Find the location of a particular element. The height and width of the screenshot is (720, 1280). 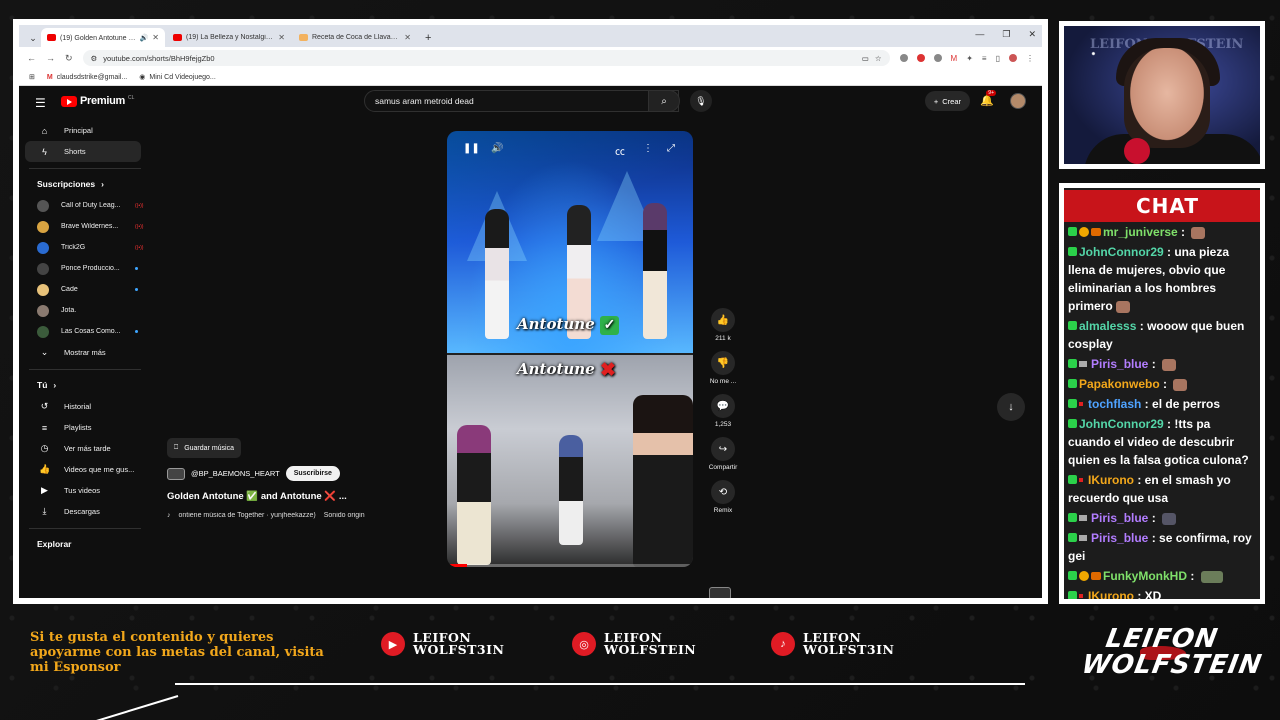

sidebar-item-playlists: ≡ Playlists is located at coordinates (83, 427).